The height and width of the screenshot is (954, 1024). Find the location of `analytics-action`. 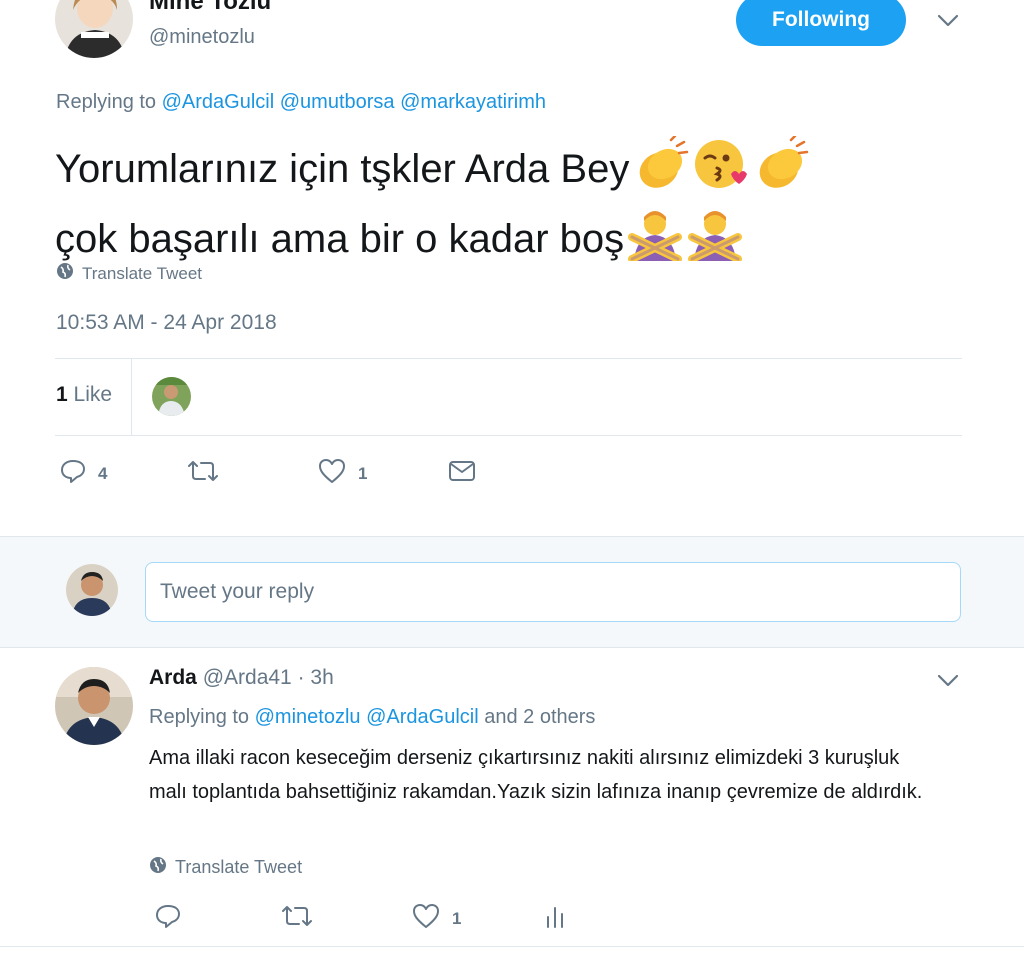

analytics-action is located at coordinates (555, 919).